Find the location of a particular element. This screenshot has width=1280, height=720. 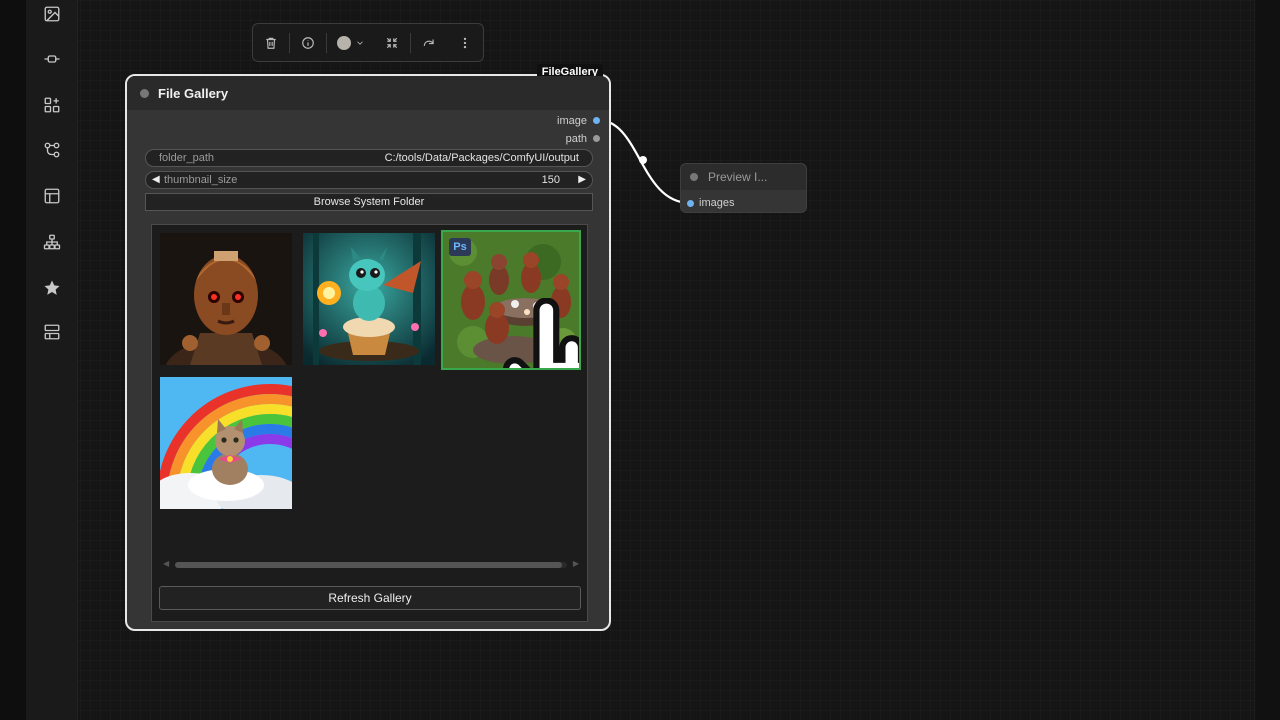

node-header: File Gallery is located at coordinates (368, 93).